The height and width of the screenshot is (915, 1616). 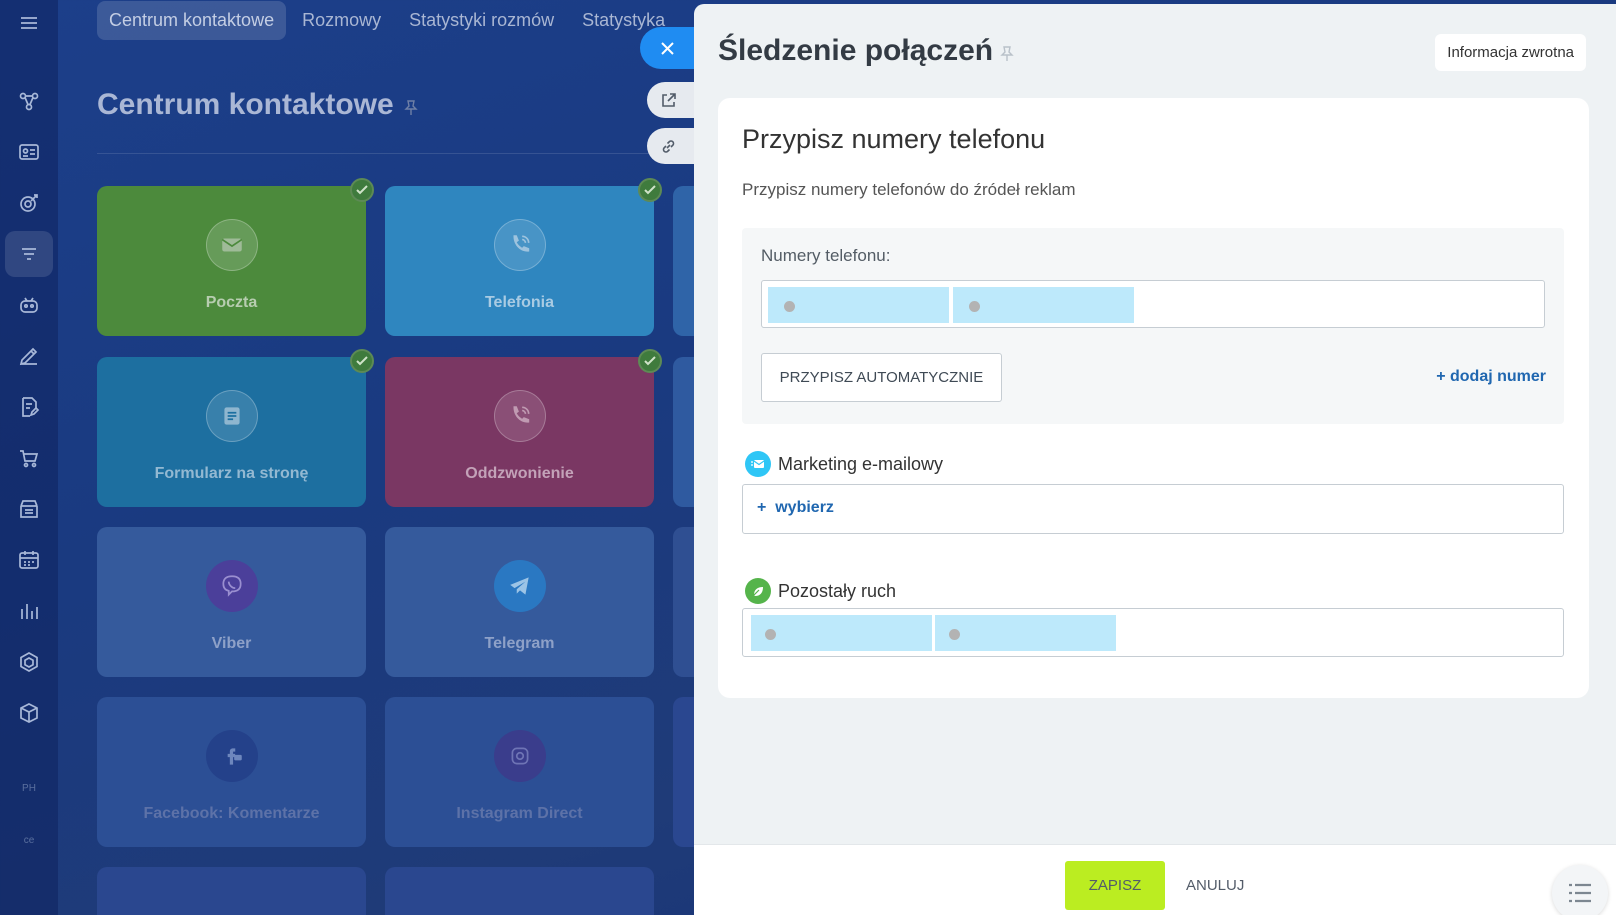 I want to click on email-marketing-icon, so click(x=758, y=464).